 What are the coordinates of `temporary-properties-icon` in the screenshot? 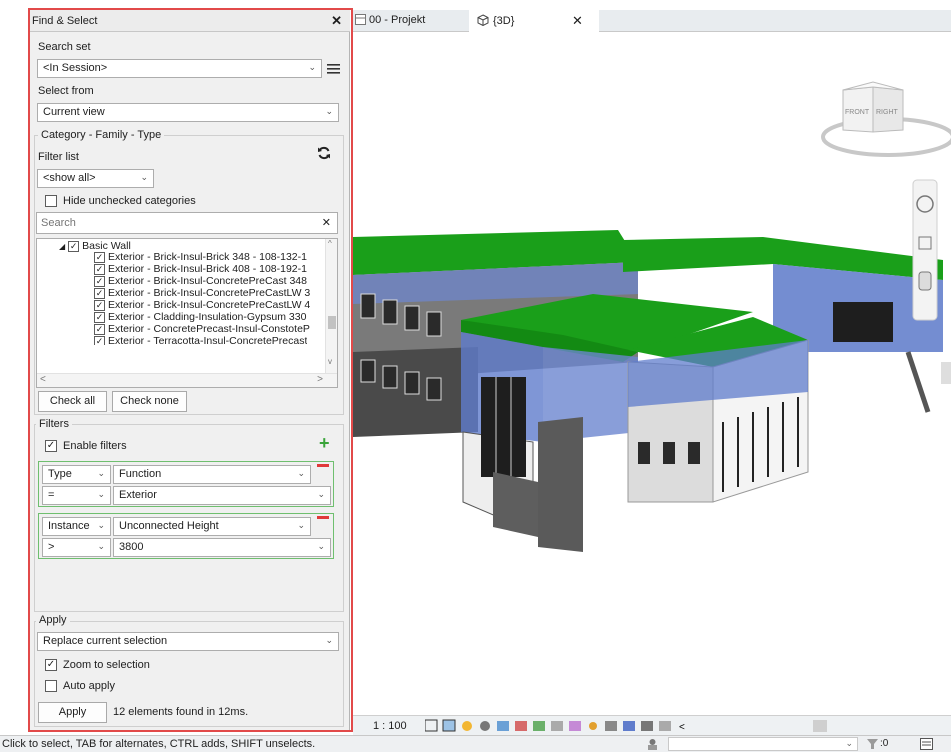 It's located at (611, 726).